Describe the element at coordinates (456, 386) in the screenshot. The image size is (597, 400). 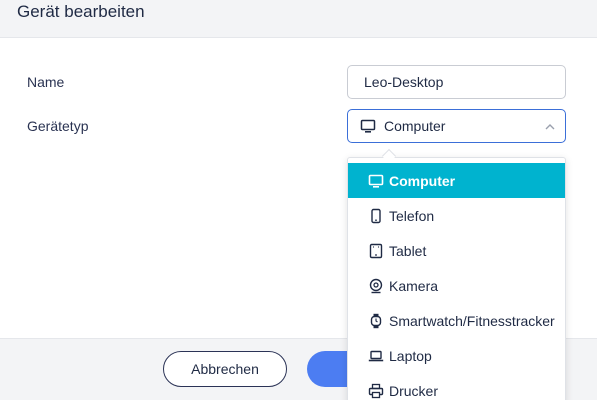
I see `option-drucker: Drucker` at that location.